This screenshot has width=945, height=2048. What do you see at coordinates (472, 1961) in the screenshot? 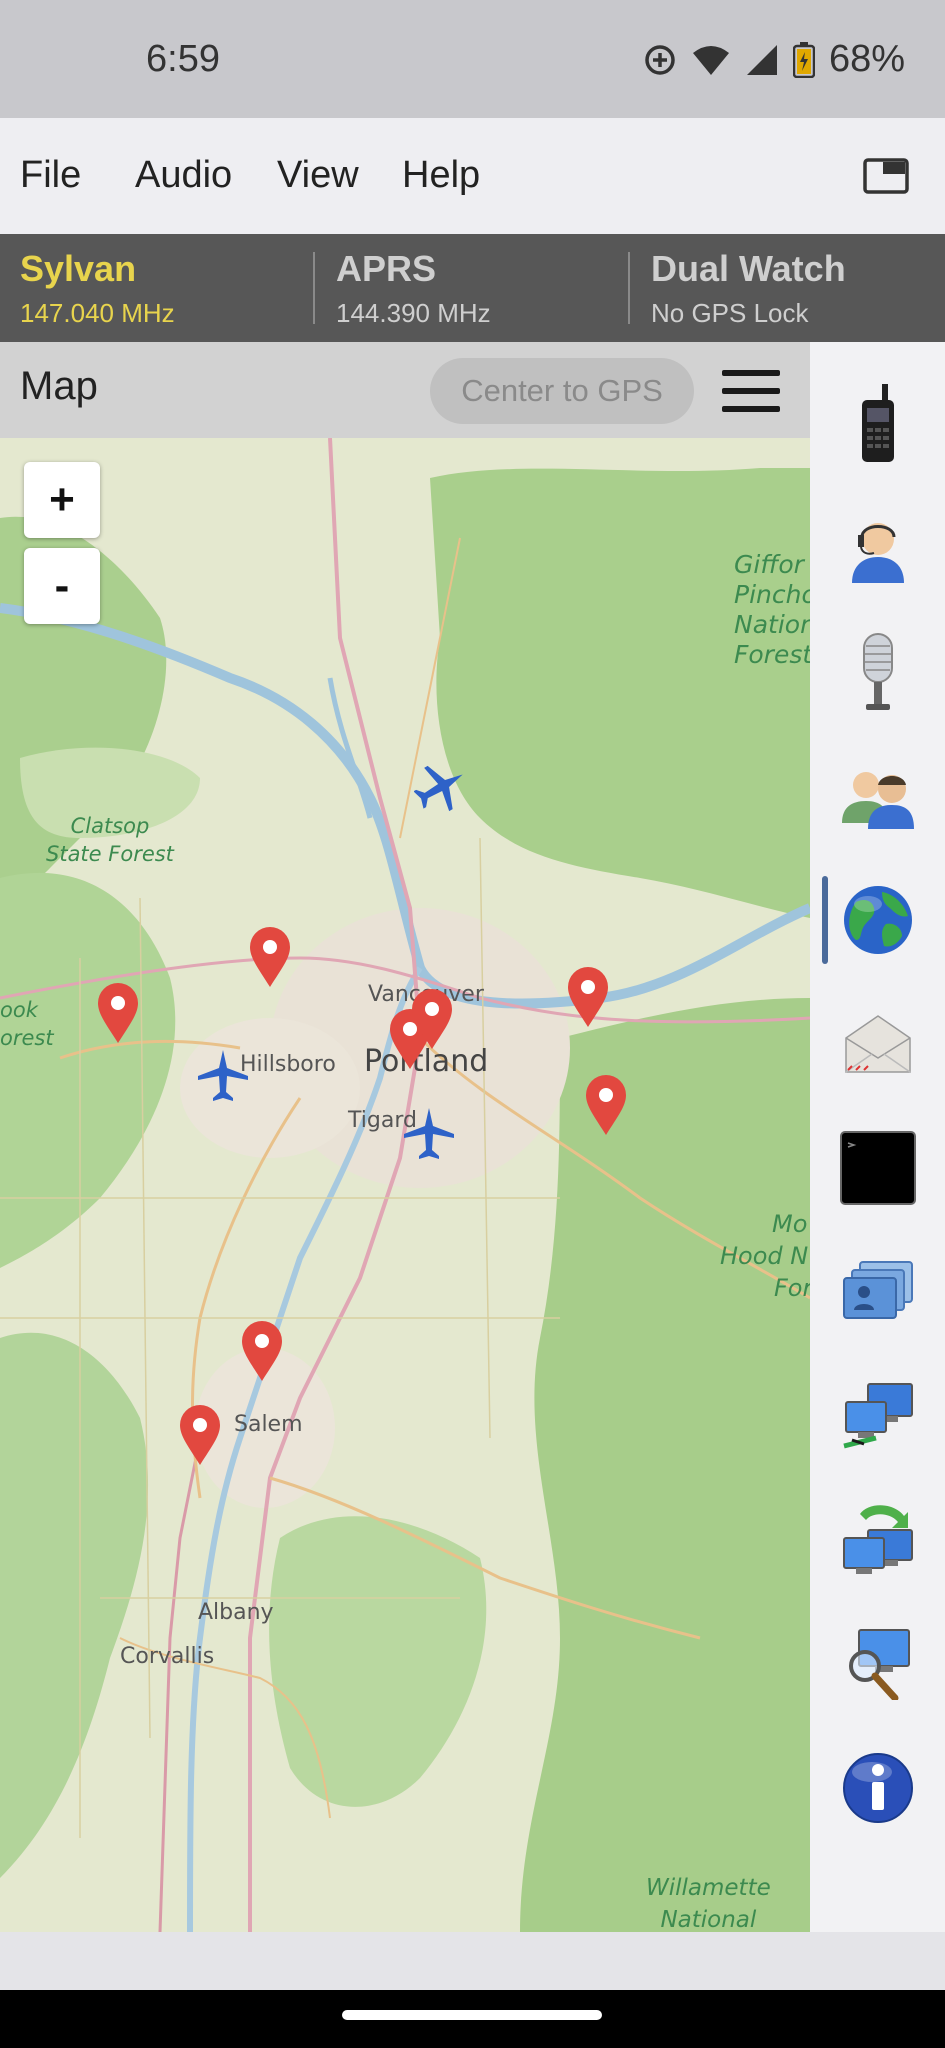
I see `bottom-area` at bounding box center [472, 1961].